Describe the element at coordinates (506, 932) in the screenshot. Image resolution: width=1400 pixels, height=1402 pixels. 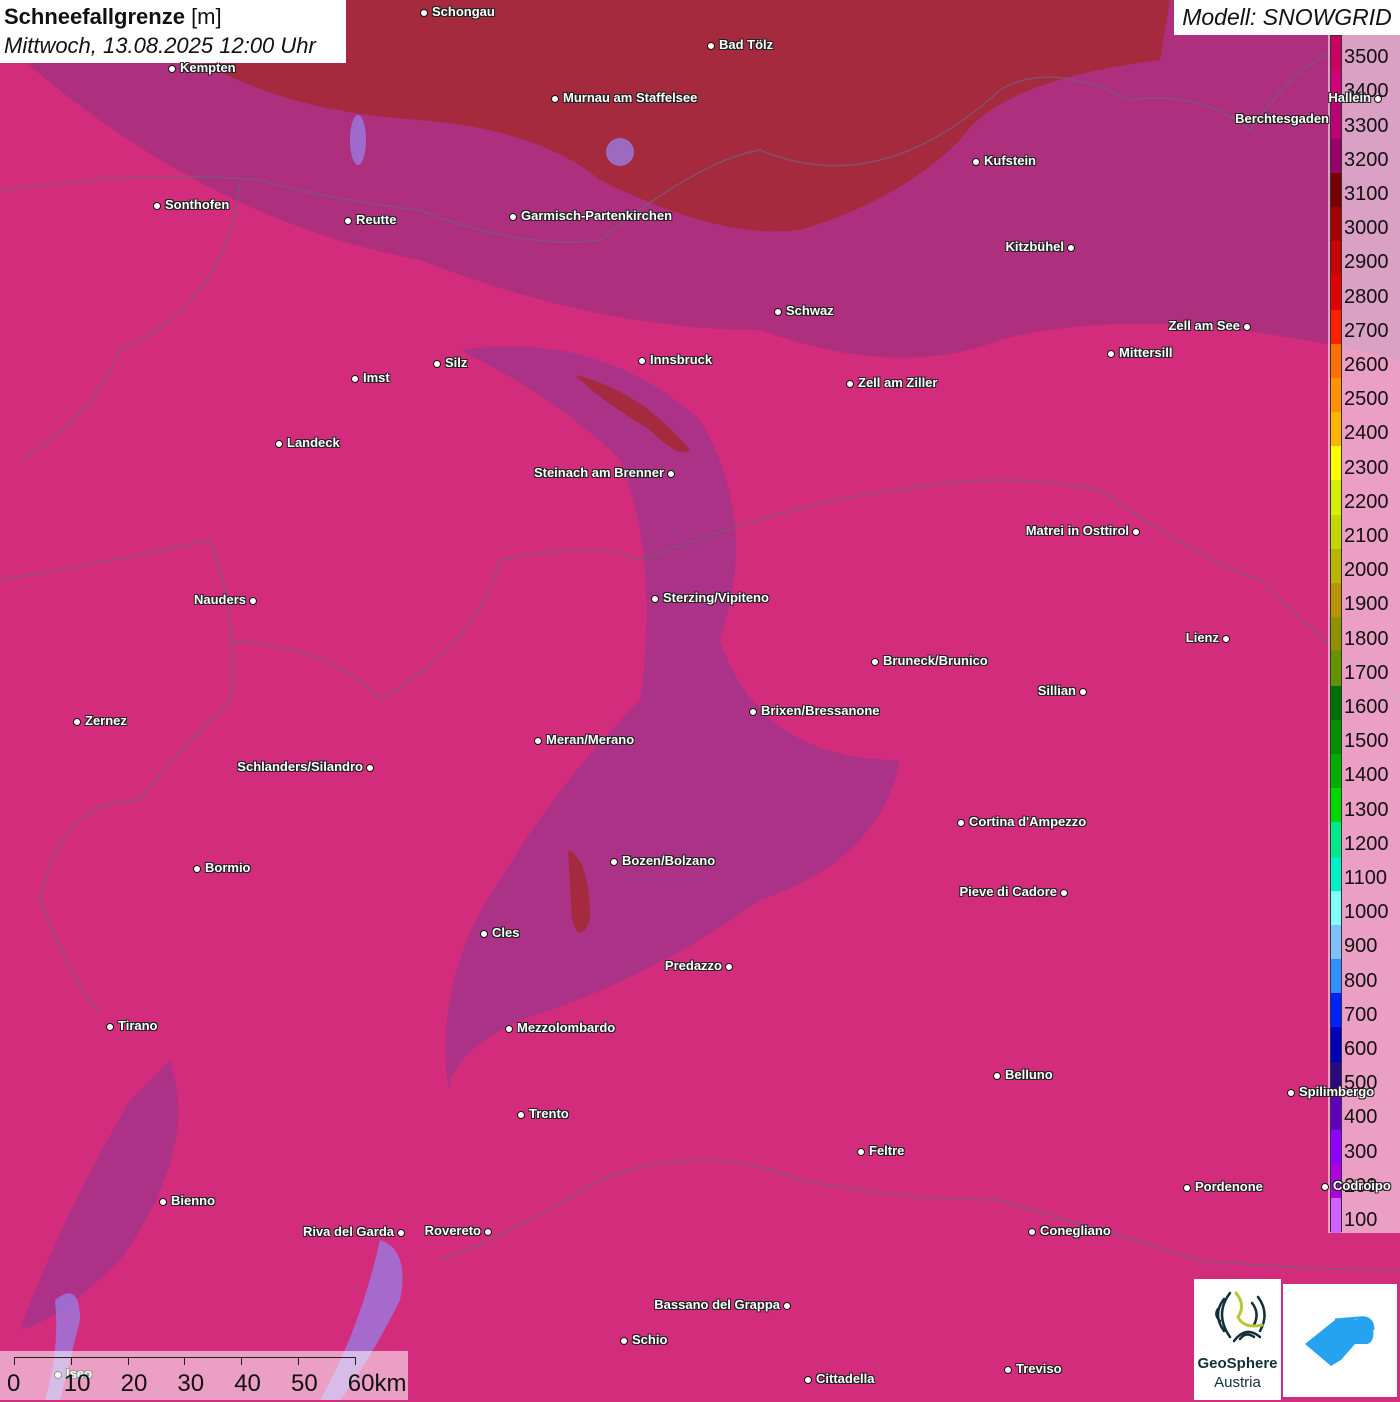
I see `city-label: Cles` at that location.